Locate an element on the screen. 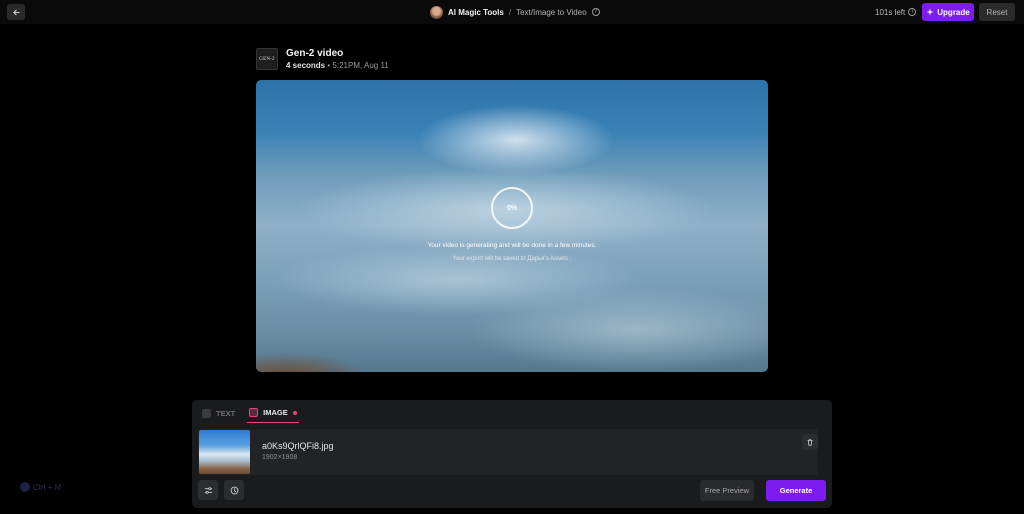 The width and height of the screenshot is (1024, 514). reset-button: Reset is located at coordinates (997, 12).